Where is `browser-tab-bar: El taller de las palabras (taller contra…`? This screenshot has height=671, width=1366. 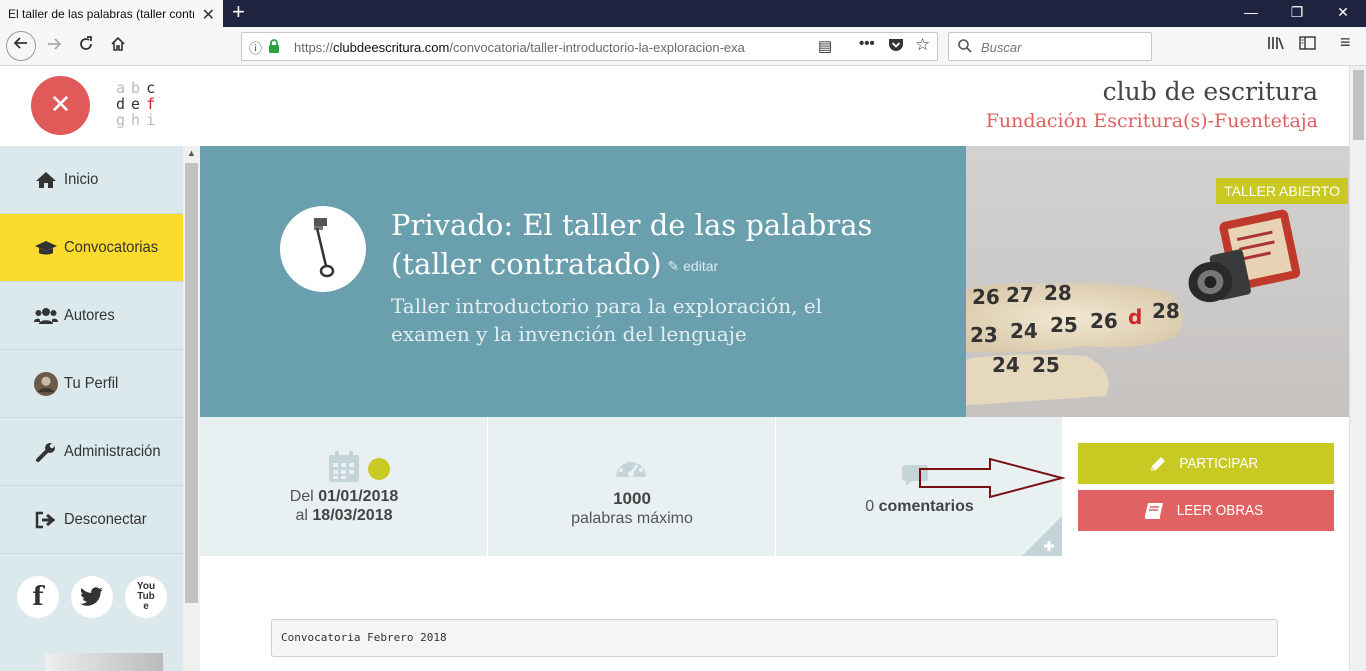 browser-tab-bar: El taller de las palabras (taller contra… is located at coordinates (683, 13).